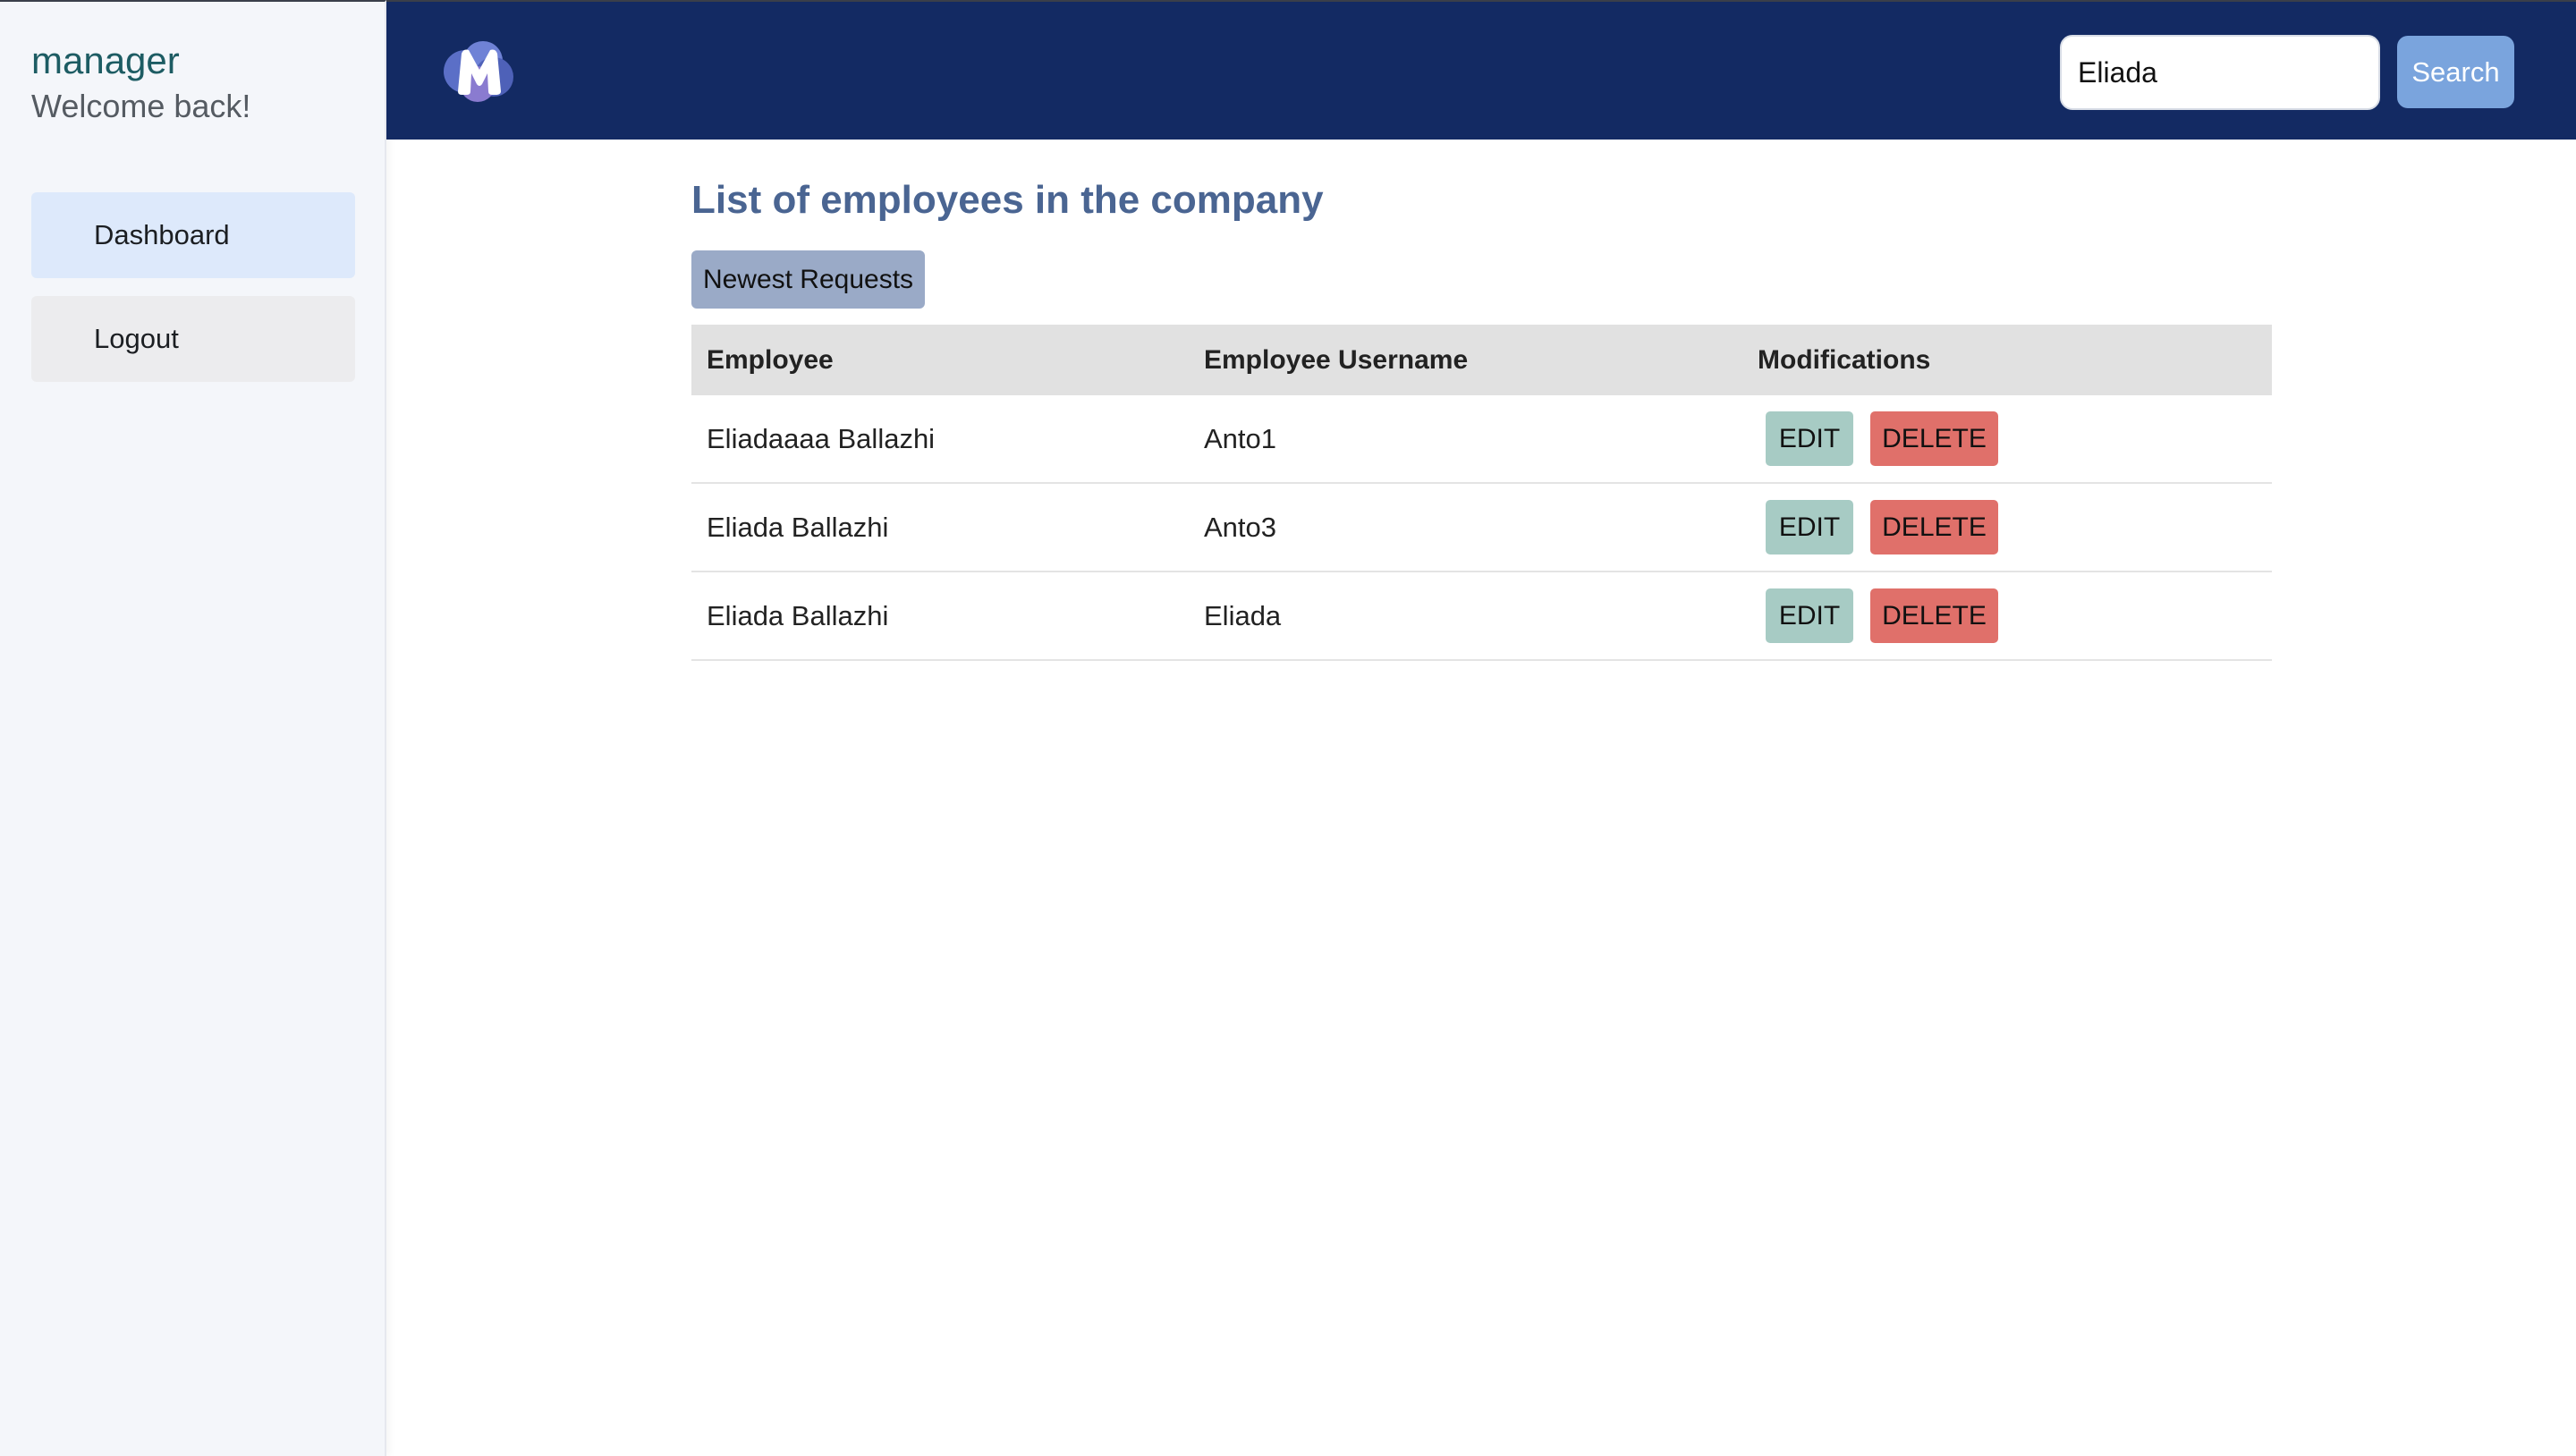 The width and height of the screenshot is (2576, 1456). What do you see at coordinates (808, 279) in the screenshot?
I see `newest-requests-button: Newest Requests` at bounding box center [808, 279].